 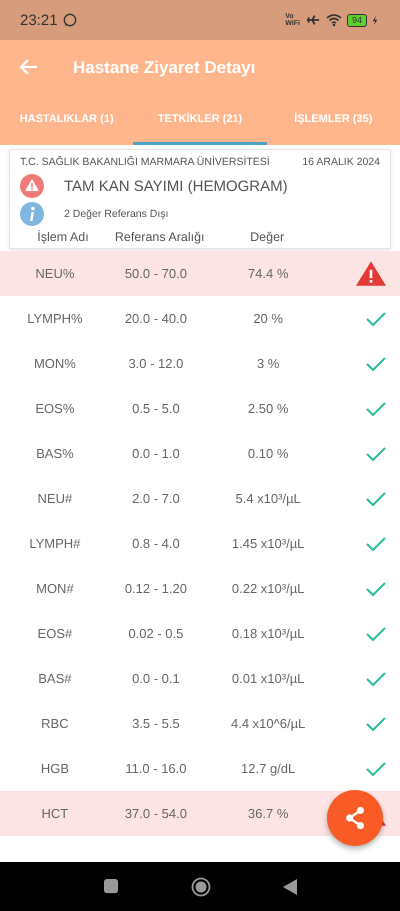 What do you see at coordinates (32, 214) in the screenshot?
I see `info-icon` at bounding box center [32, 214].